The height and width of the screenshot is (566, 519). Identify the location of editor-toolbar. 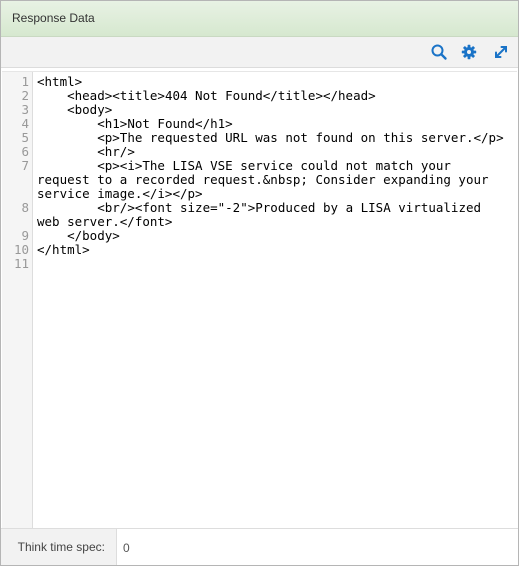
(259, 52).